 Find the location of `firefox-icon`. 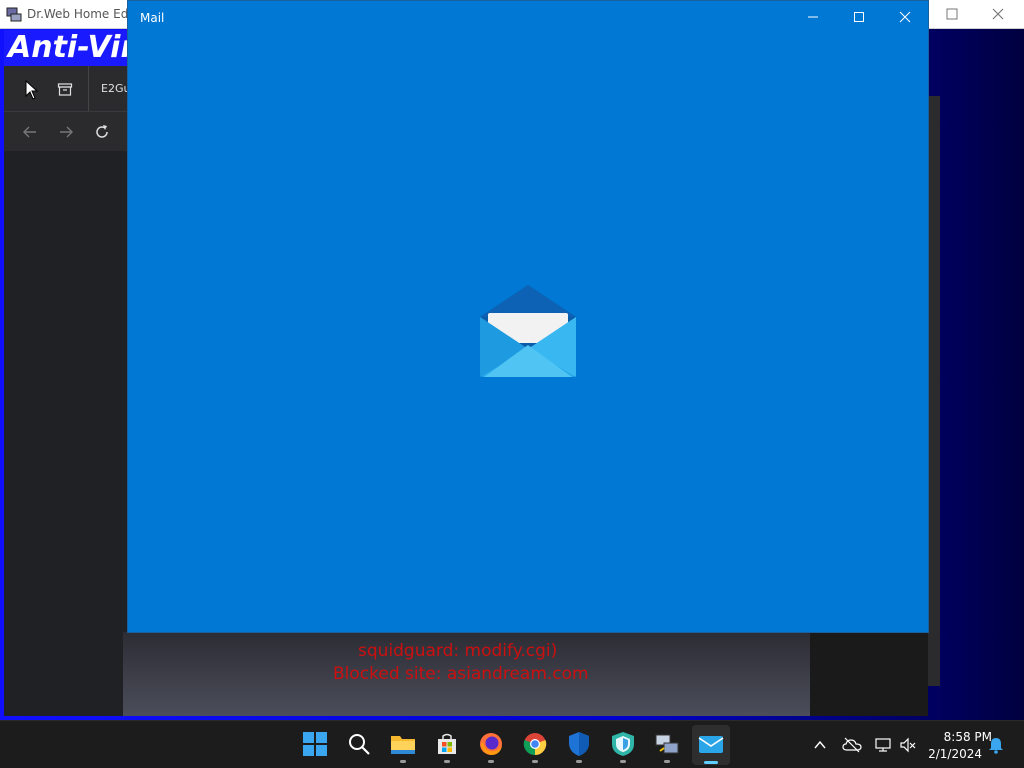

firefox-icon is located at coordinates (491, 744).